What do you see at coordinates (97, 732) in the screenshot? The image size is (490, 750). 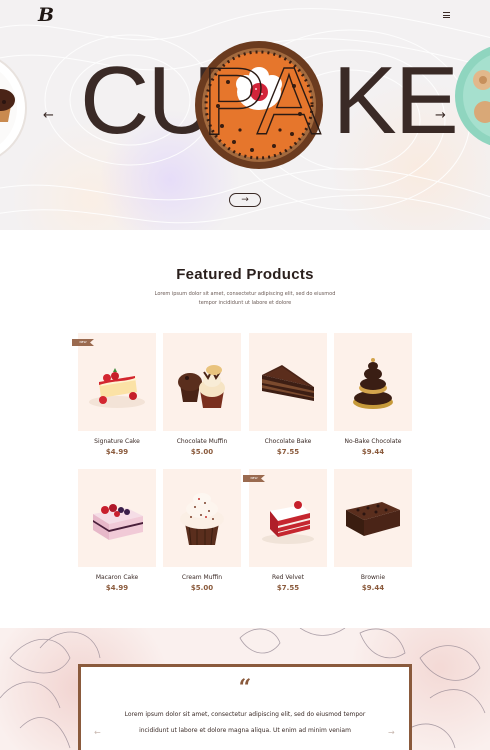 I see `testimonial-prev-arrow-icon: ←` at bounding box center [97, 732].